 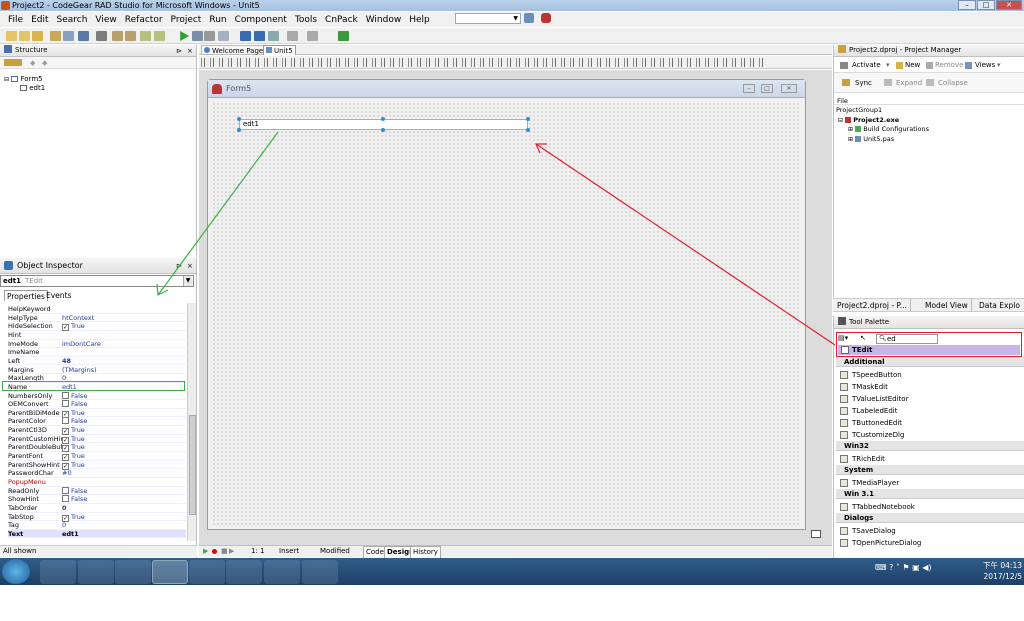 I want to click on chrome-icon, so click(x=207, y=572).